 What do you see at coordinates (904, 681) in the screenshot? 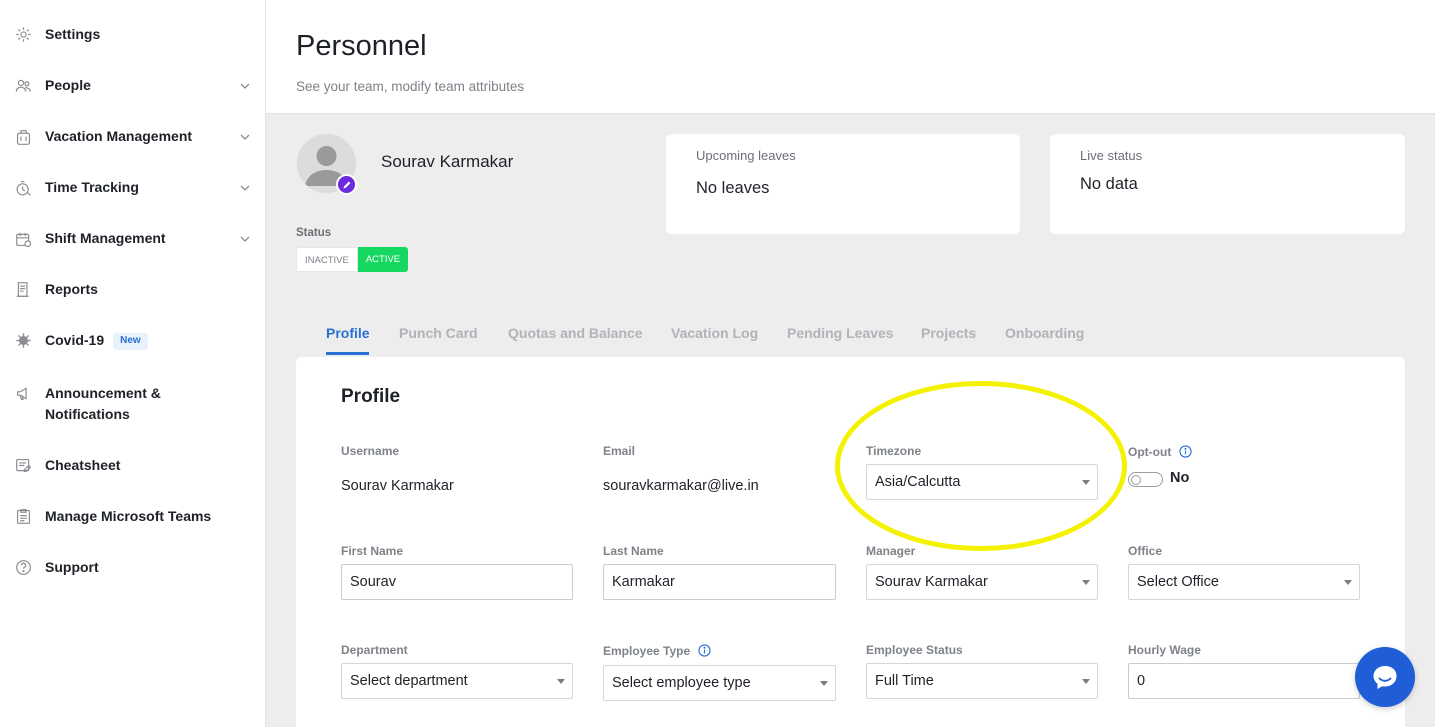
I see `employee-status-select-value: Full Time` at bounding box center [904, 681].